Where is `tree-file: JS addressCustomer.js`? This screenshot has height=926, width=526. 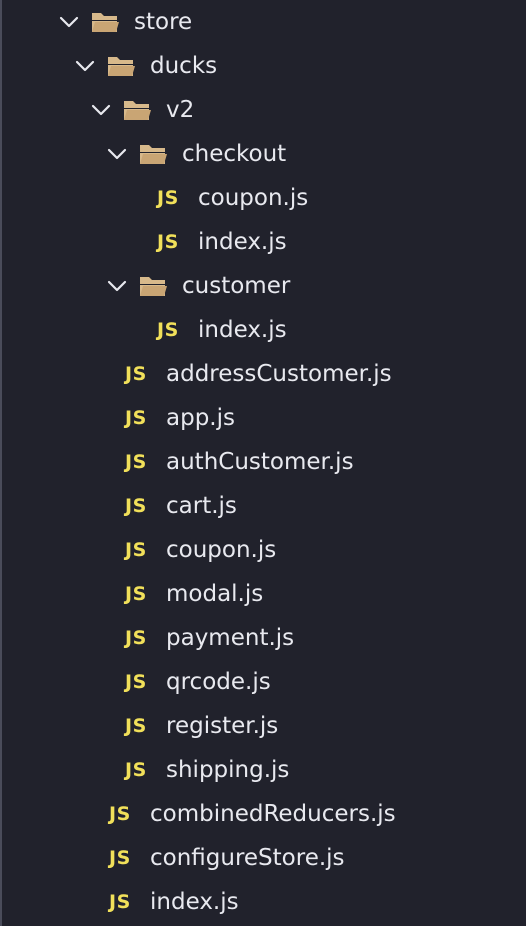 tree-file: JS addressCustomer.js is located at coordinates (263, 374).